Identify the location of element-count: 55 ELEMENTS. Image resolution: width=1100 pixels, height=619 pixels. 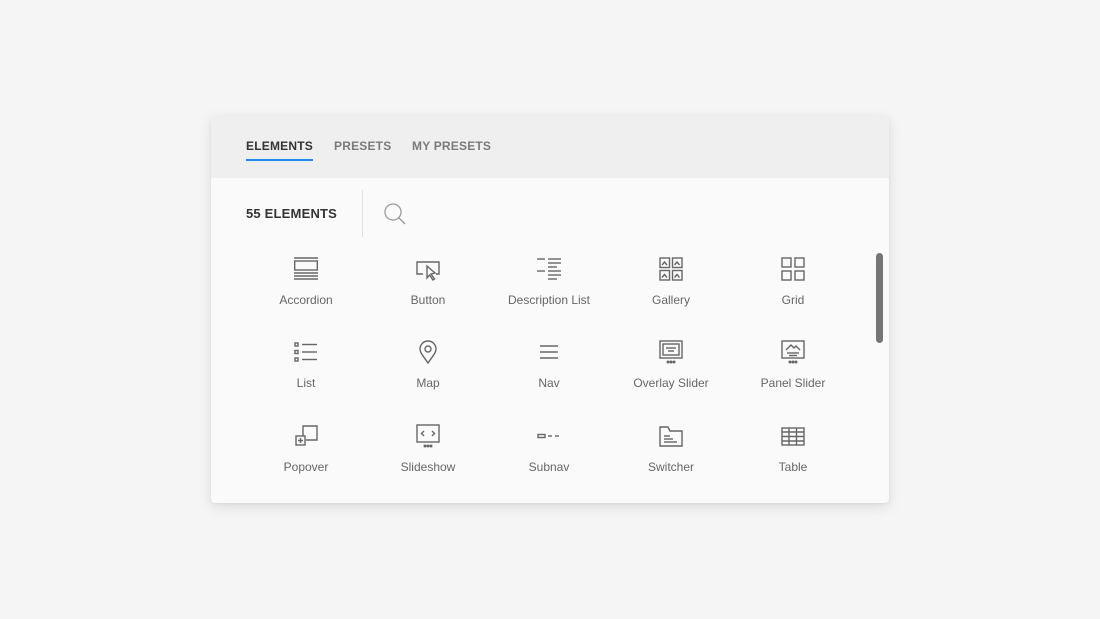
(292, 213).